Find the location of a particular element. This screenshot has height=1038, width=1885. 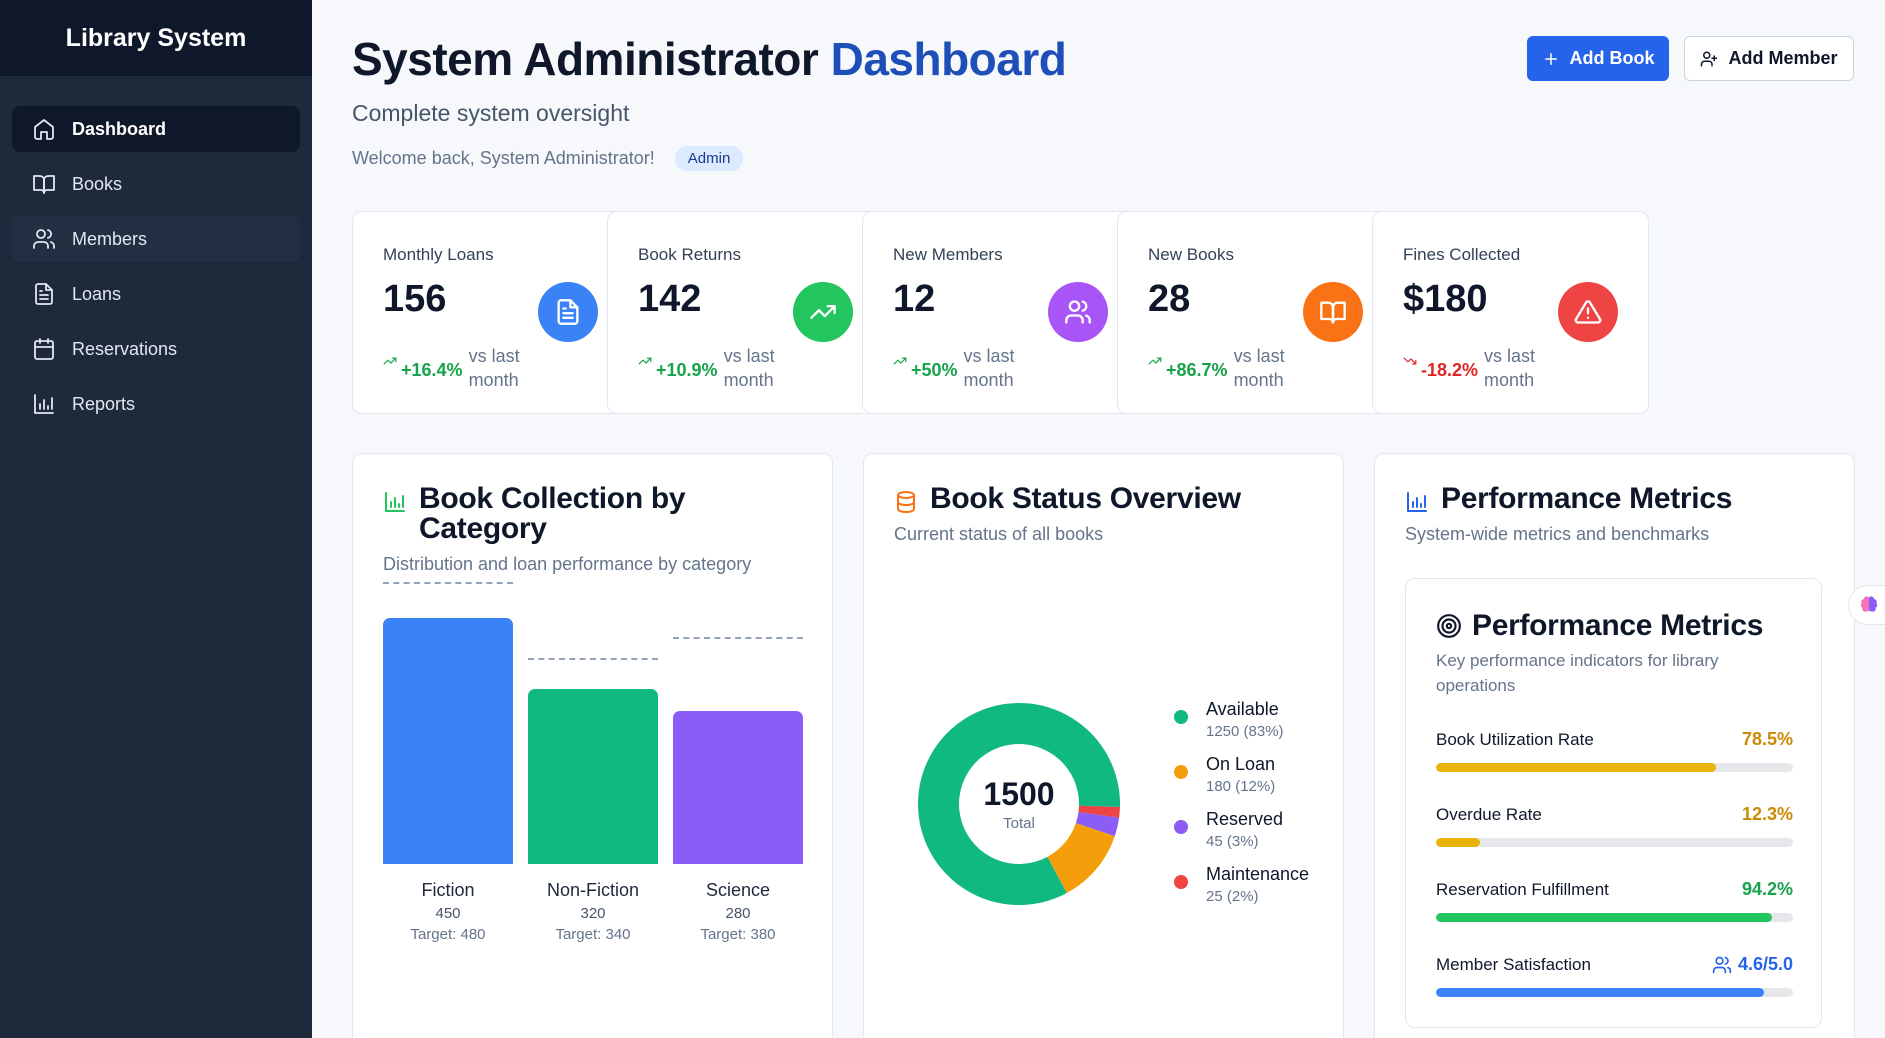

bar-category-label: Non-Fiction is located at coordinates (593, 890).